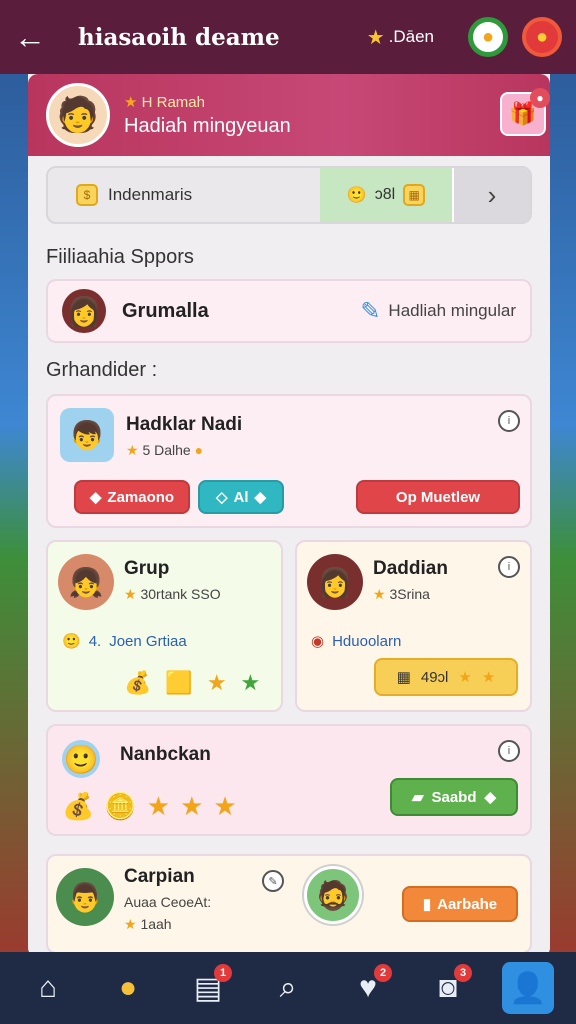 The image size is (576, 1024). What do you see at coordinates (184, 424) in the screenshot?
I see `card1-title: Hadklar Nadi` at bounding box center [184, 424].